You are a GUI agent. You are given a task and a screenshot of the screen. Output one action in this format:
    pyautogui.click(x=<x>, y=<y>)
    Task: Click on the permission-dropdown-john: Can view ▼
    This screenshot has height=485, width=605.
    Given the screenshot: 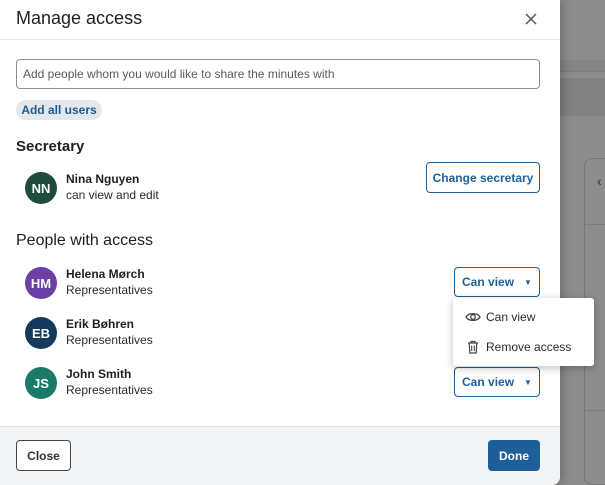 What is the action you would take?
    pyautogui.click(x=497, y=382)
    